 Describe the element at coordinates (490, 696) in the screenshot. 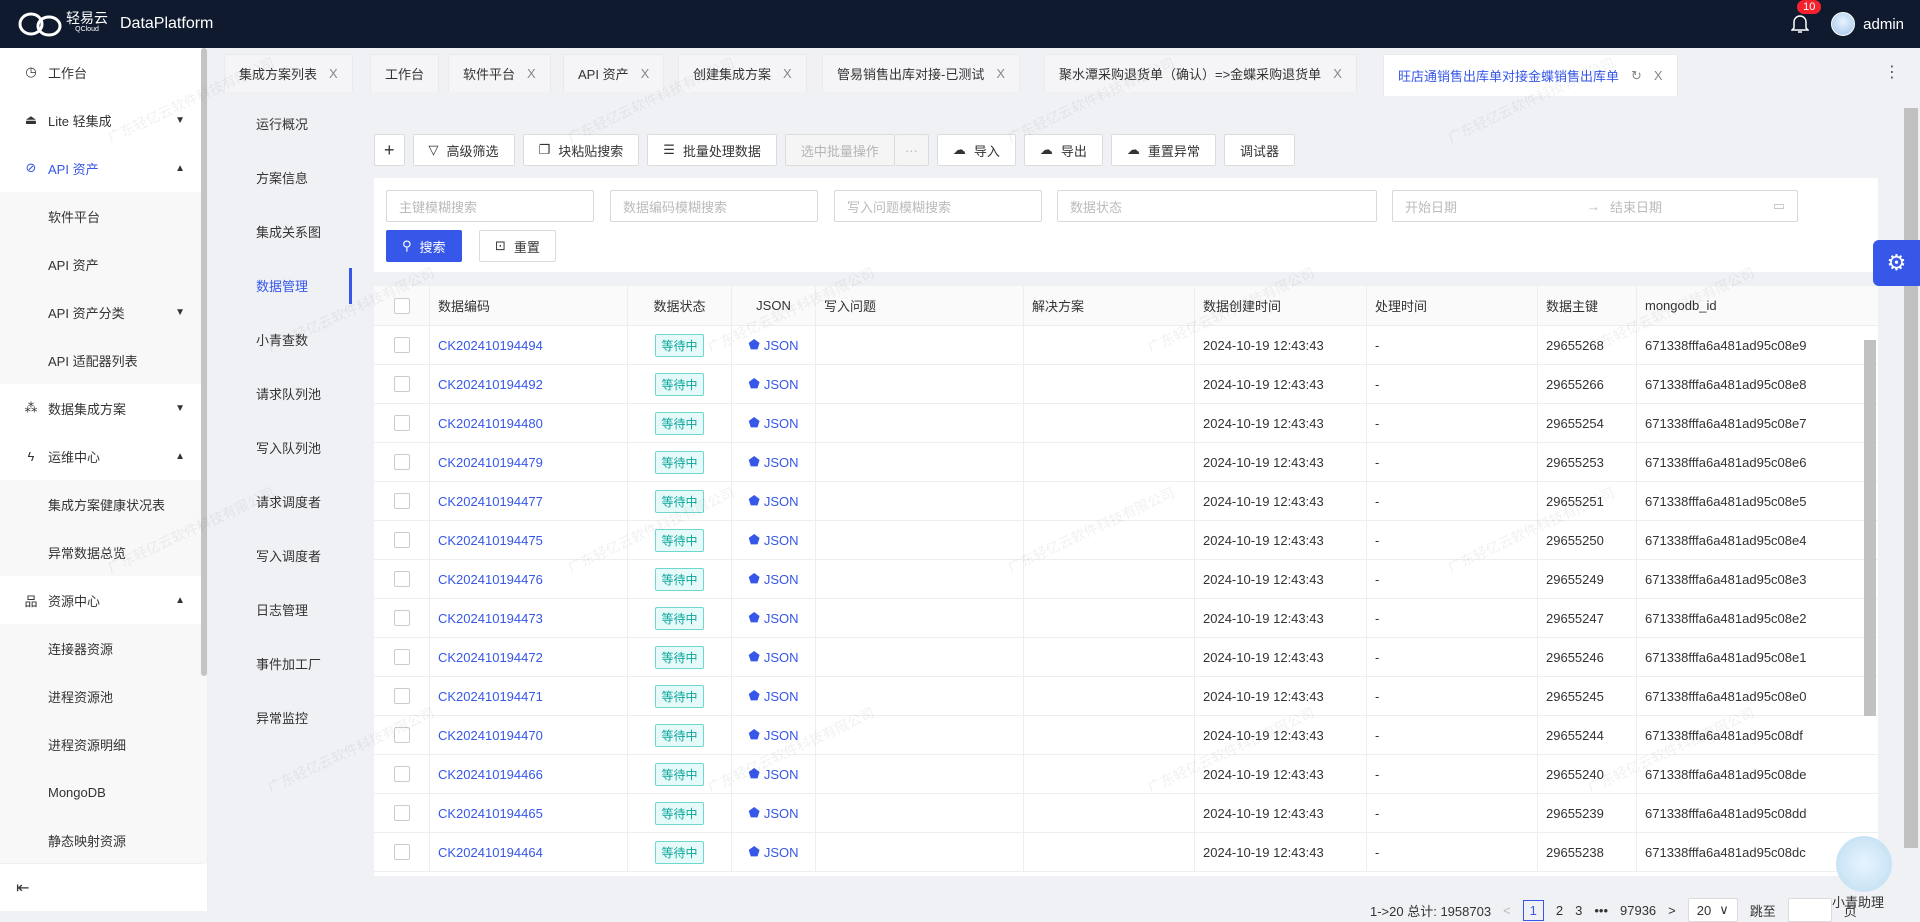

I see `data-code-link: CK202410194471` at that location.